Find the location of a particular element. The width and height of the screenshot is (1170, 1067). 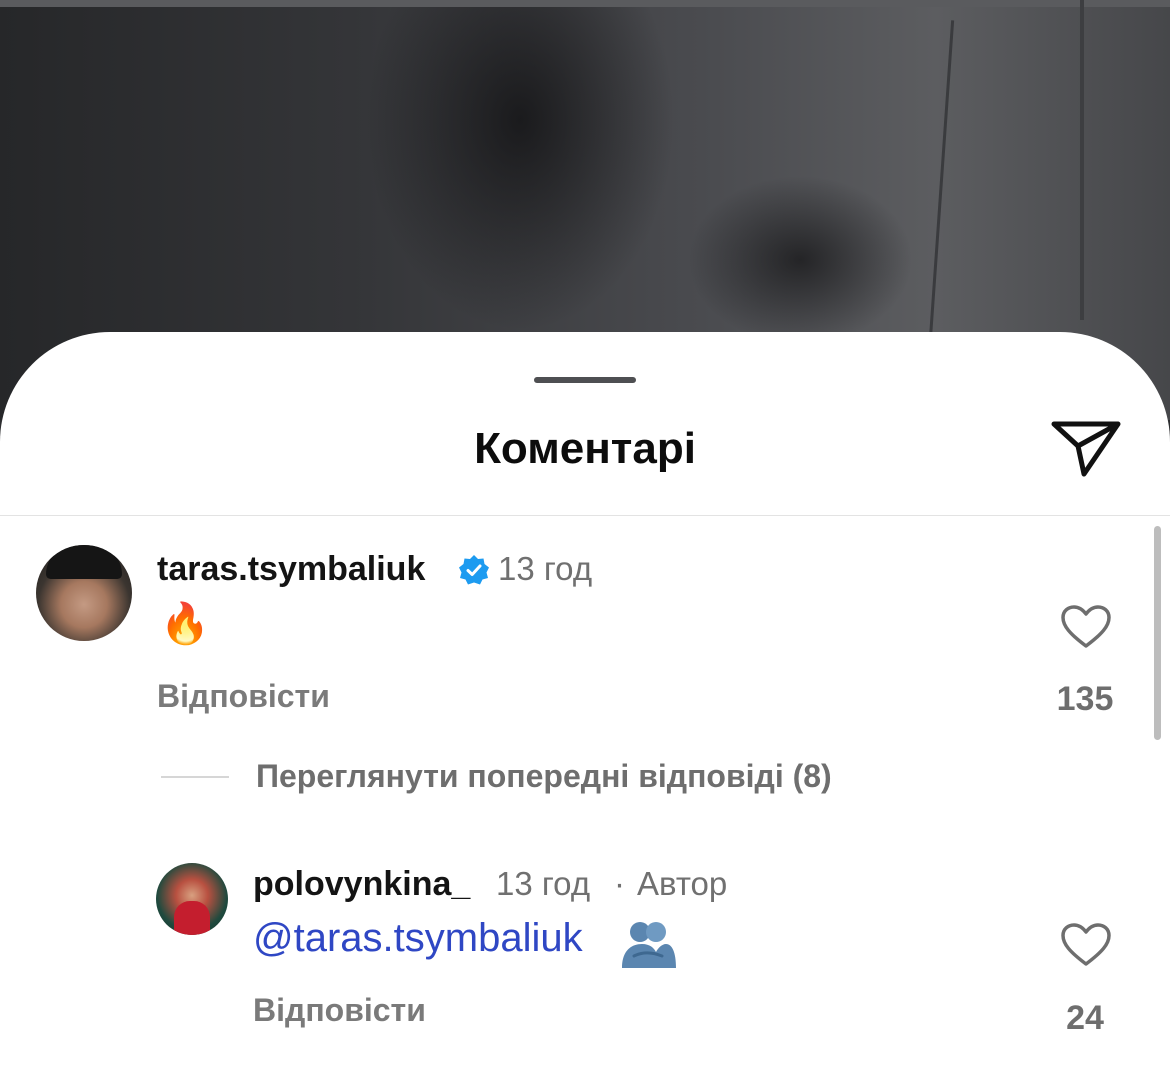

avatar-cap is located at coordinates (84, 562).